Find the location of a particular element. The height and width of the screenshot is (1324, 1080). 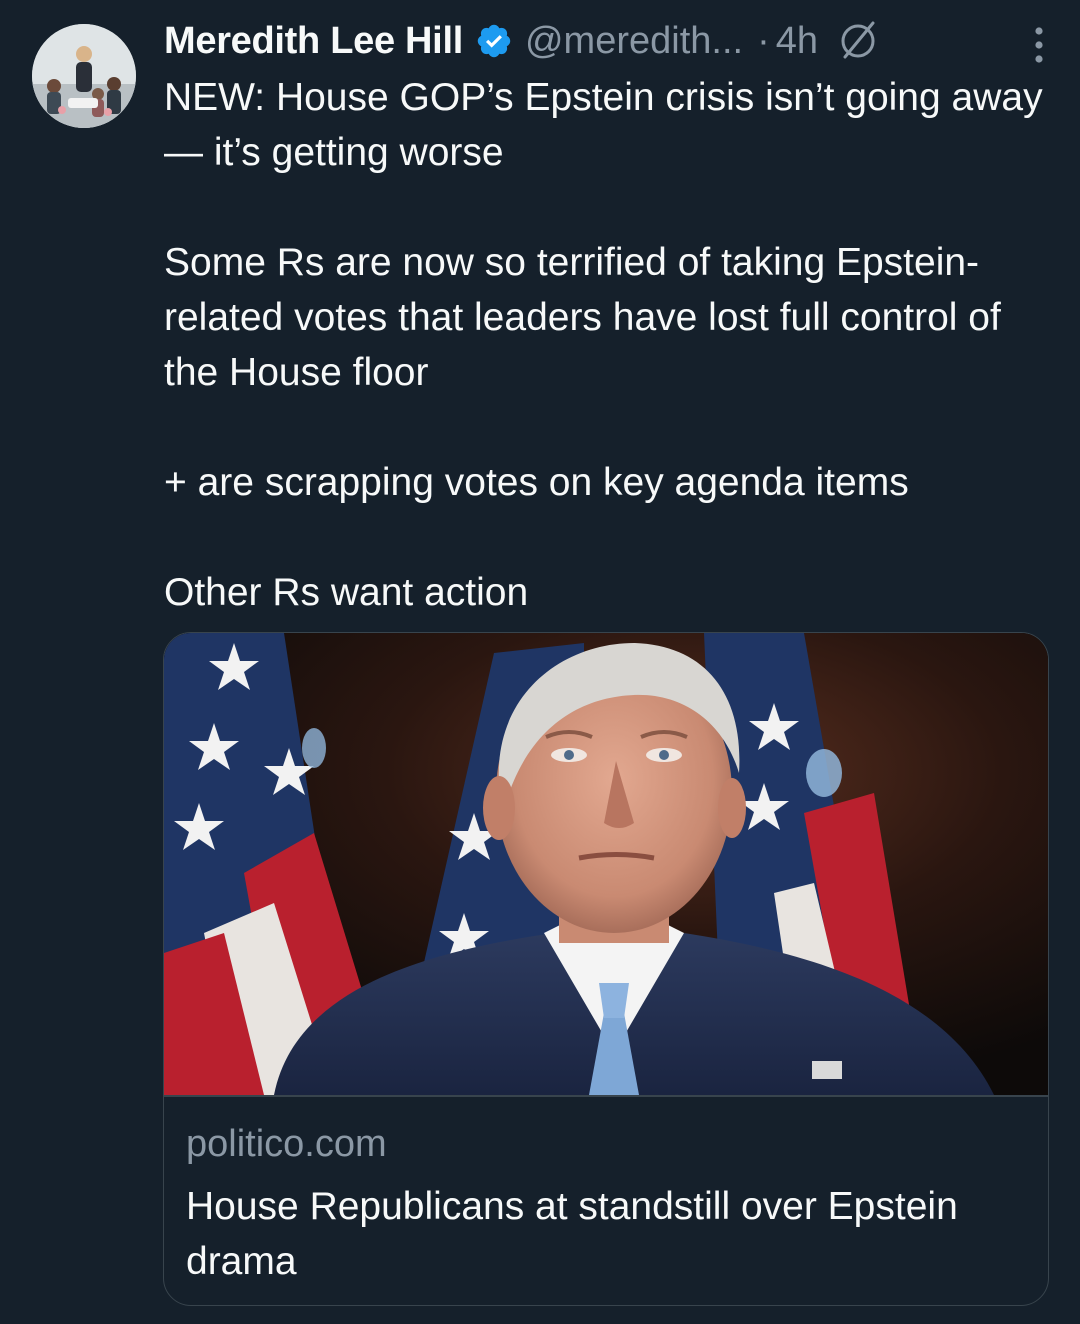

card-divider is located at coordinates (606, 1096).